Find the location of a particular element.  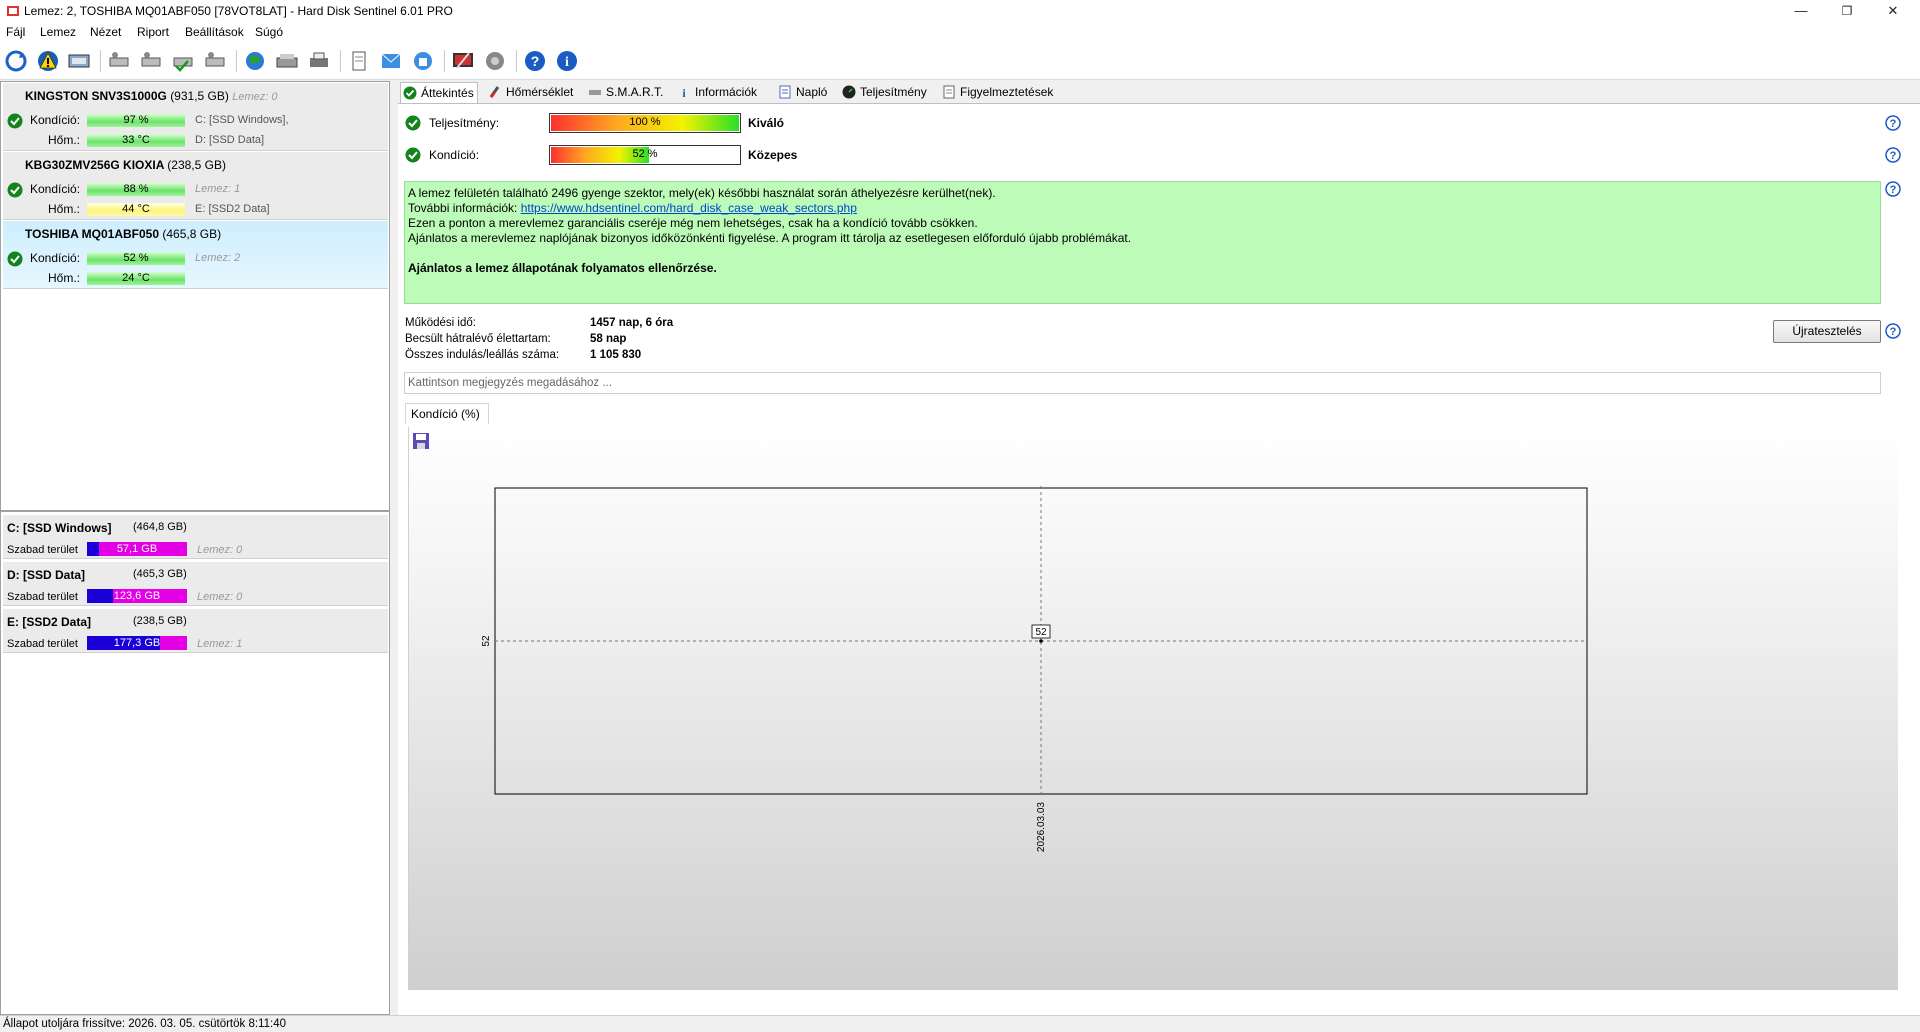

log-icon is located at coordinates (785, 92).